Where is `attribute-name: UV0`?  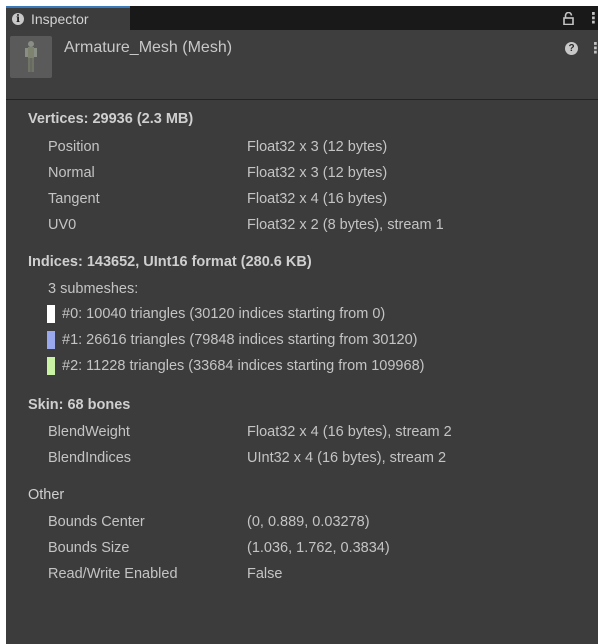
attribute-name: UV0 is located at coordinates (62, 225).